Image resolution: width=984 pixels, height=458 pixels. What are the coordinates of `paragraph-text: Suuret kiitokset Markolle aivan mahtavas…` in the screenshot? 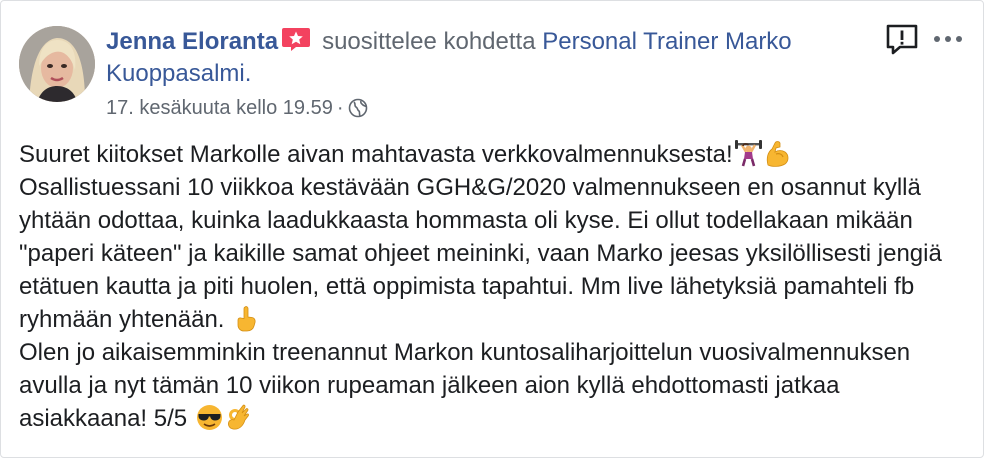 It's located at (376, 154).